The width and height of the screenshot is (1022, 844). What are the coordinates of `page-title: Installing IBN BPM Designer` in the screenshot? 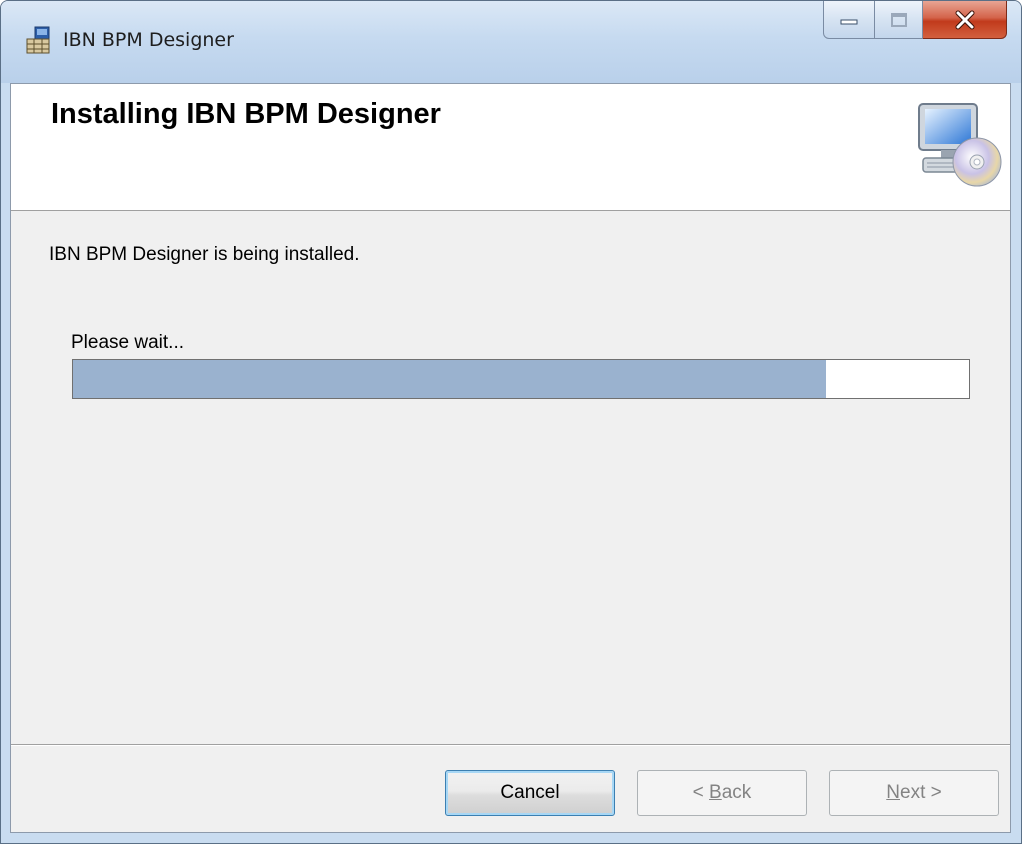 It's located at (246, 114).